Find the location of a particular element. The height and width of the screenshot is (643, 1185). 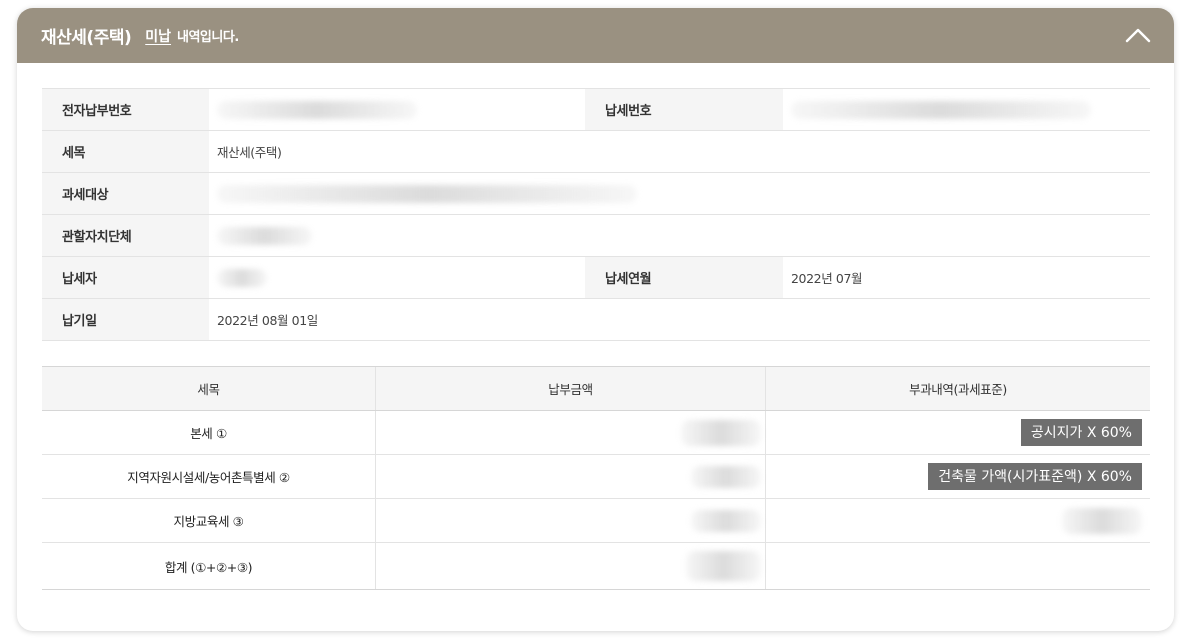

info-row: 전자납부번호 납세번호 is located at coordinates (596, 109).